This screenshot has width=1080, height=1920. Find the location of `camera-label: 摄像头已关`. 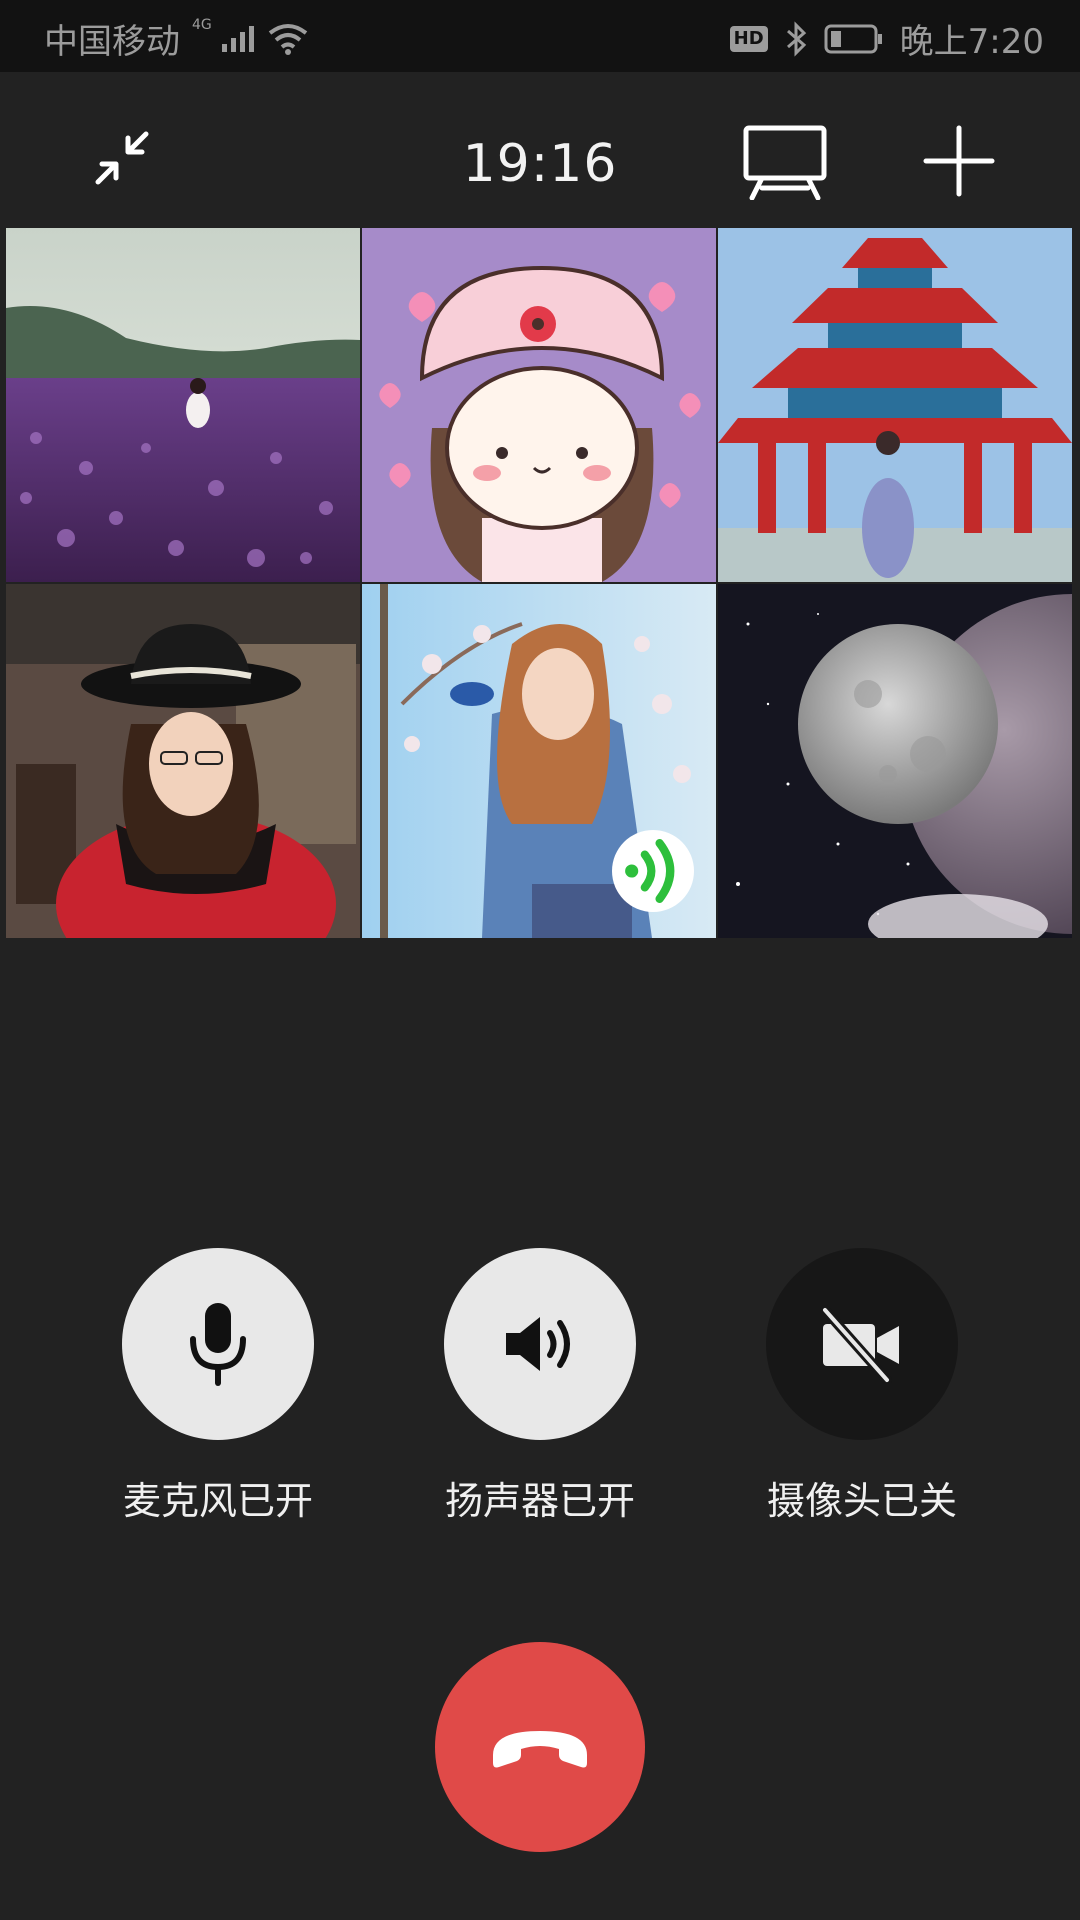

camera-label: 摄像头已关 is located at coordinates (861, 1501).